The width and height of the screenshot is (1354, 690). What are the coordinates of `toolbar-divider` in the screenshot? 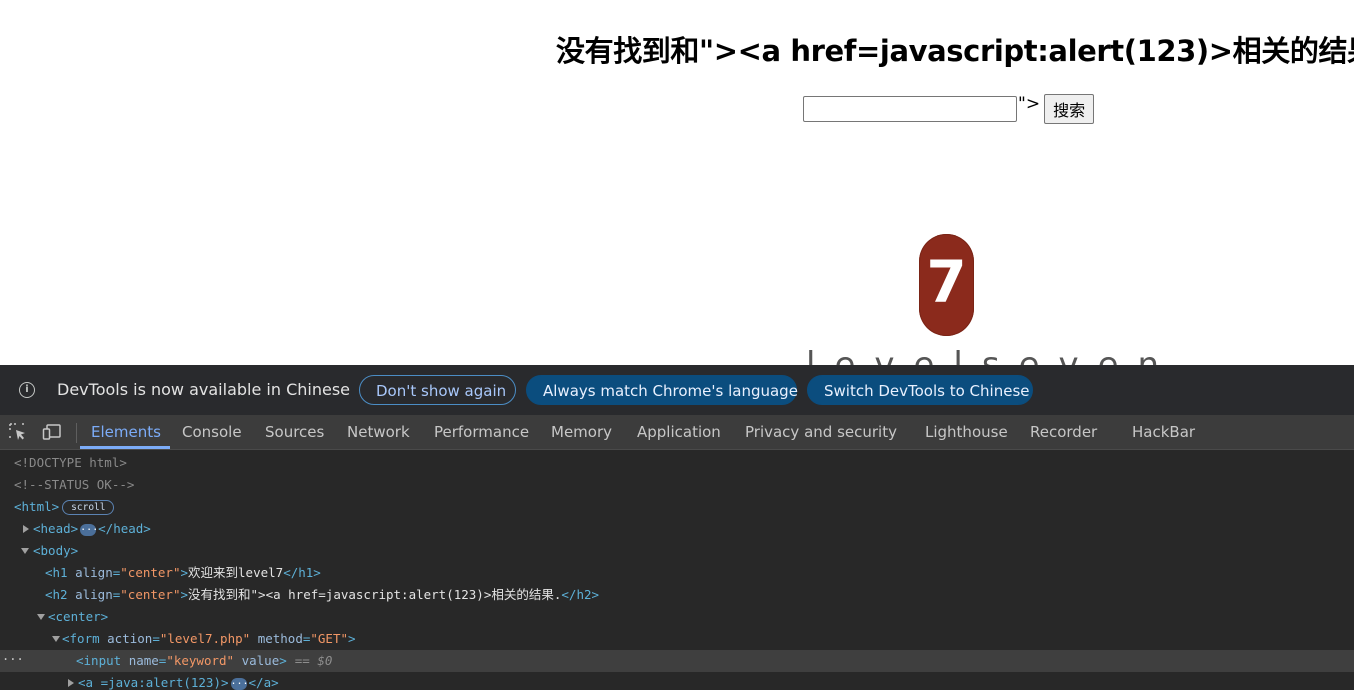 It's located at (76, 433).